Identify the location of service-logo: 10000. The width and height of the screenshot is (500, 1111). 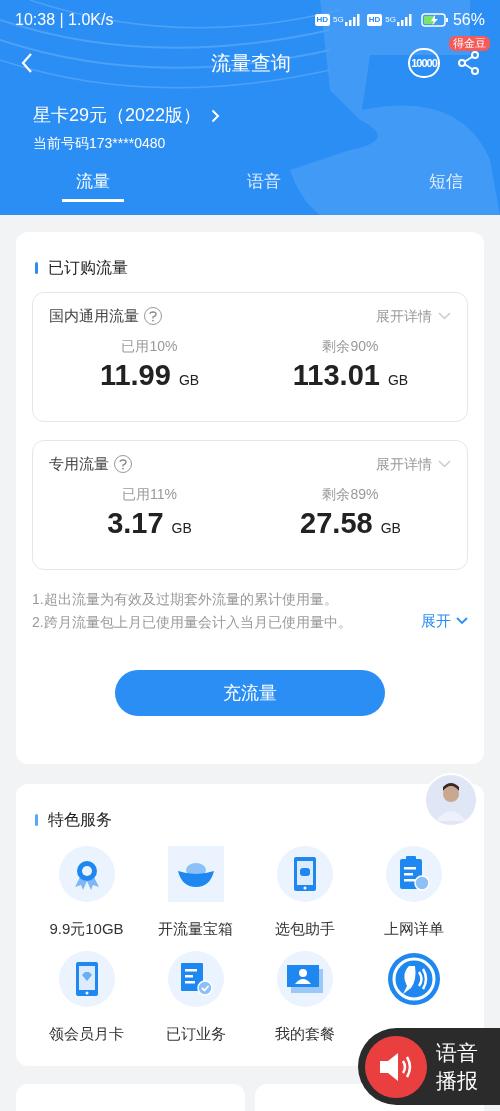
(424, 63).